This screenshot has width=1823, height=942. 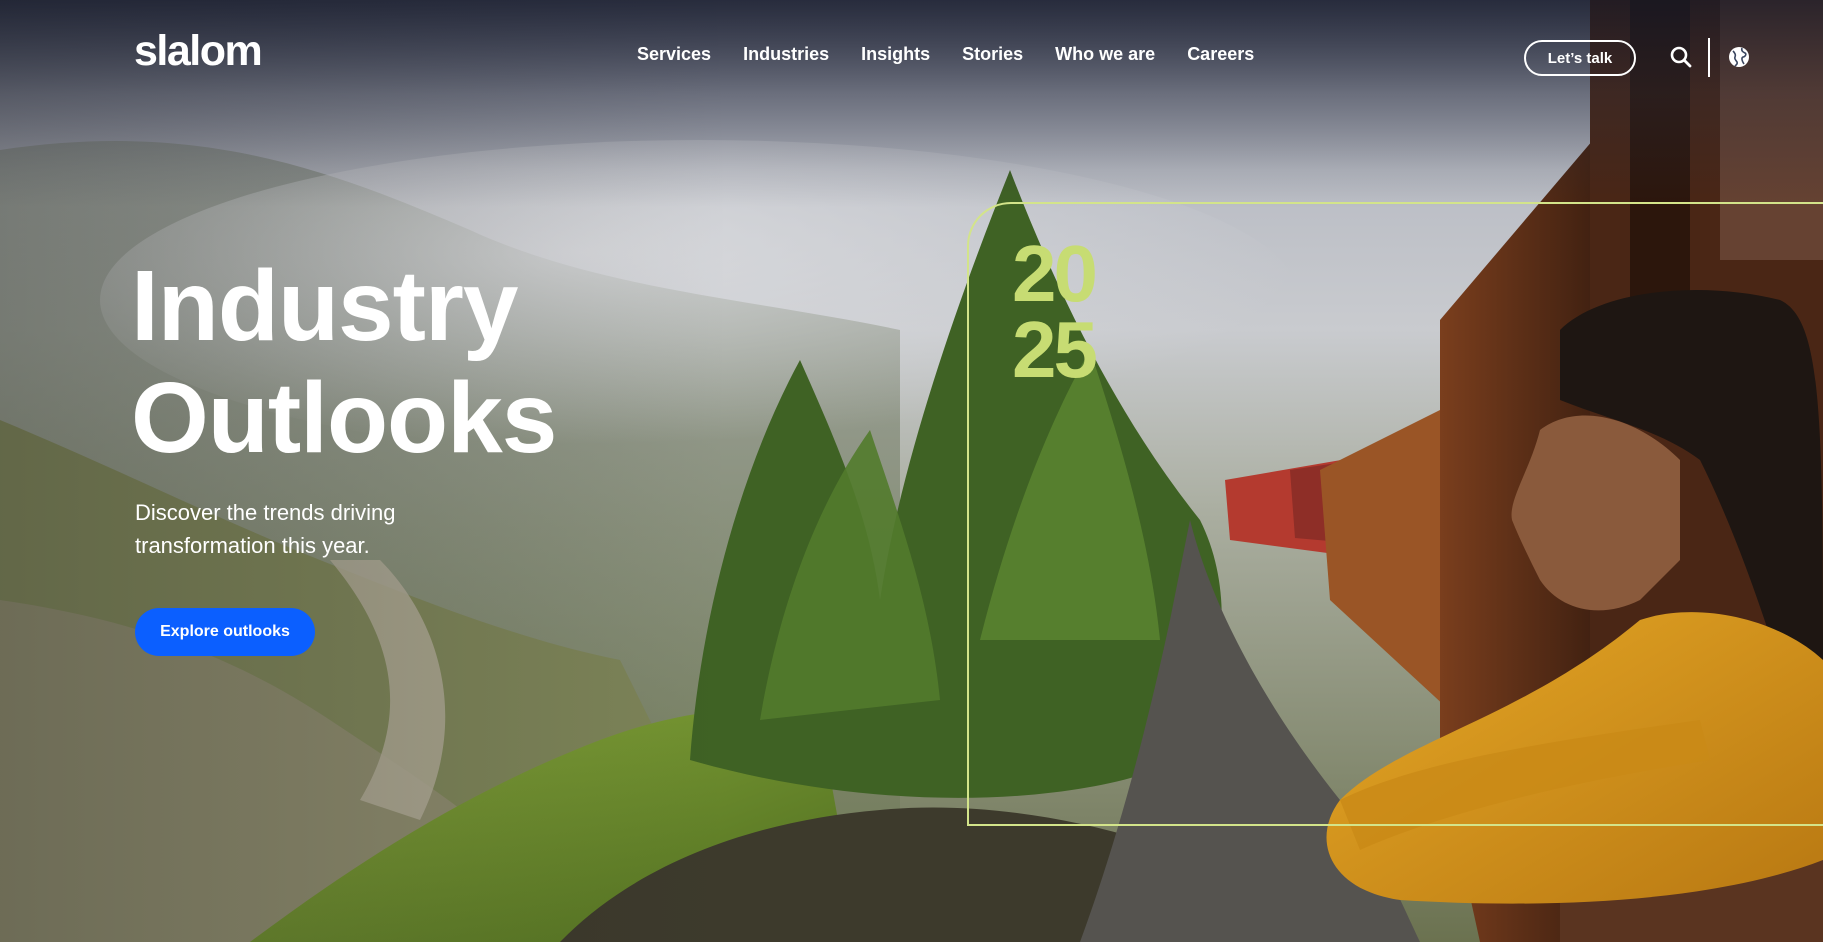 I want to click on hero-title: Industry Outlooks, so click(x=344, y=362).